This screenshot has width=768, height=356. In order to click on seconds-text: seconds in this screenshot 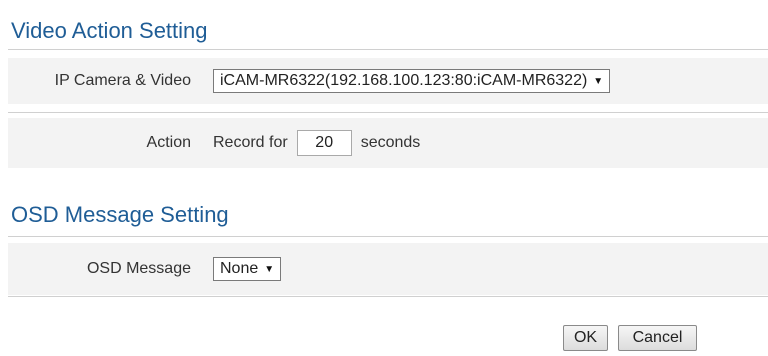, I will do `click(390, 142)`.